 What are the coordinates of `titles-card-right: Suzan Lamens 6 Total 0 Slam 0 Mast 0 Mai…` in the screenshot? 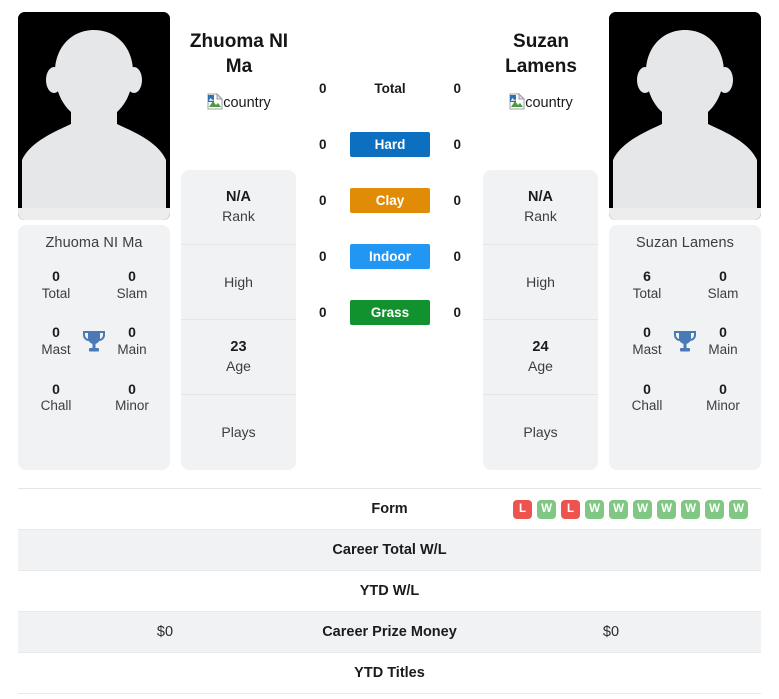 It's located at (685, 347).